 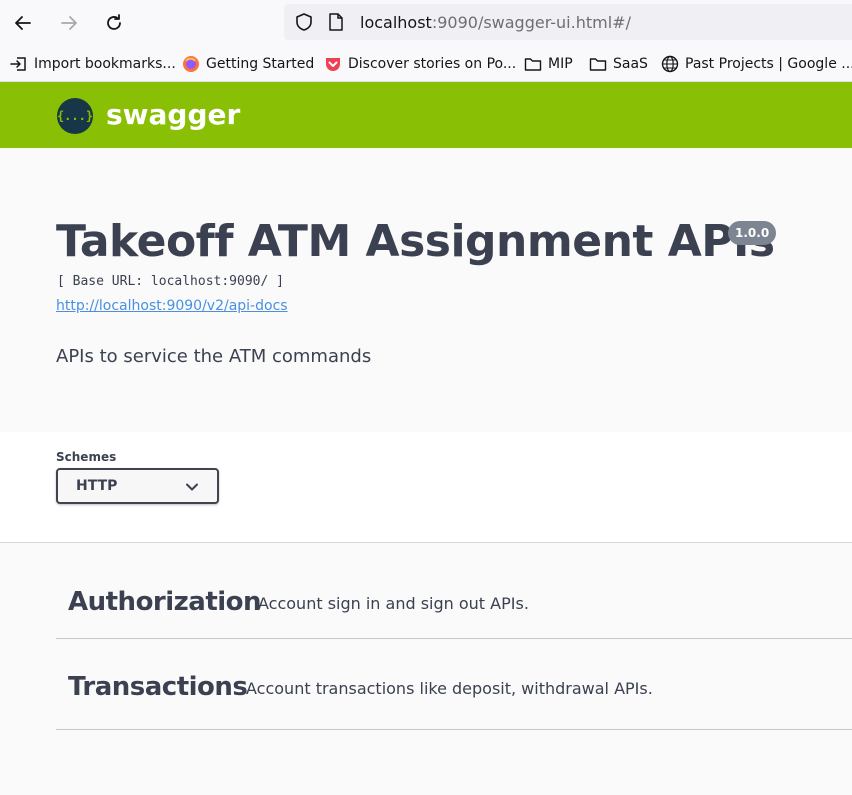 I want to click on reload-icon, so click(x=114, y=22).